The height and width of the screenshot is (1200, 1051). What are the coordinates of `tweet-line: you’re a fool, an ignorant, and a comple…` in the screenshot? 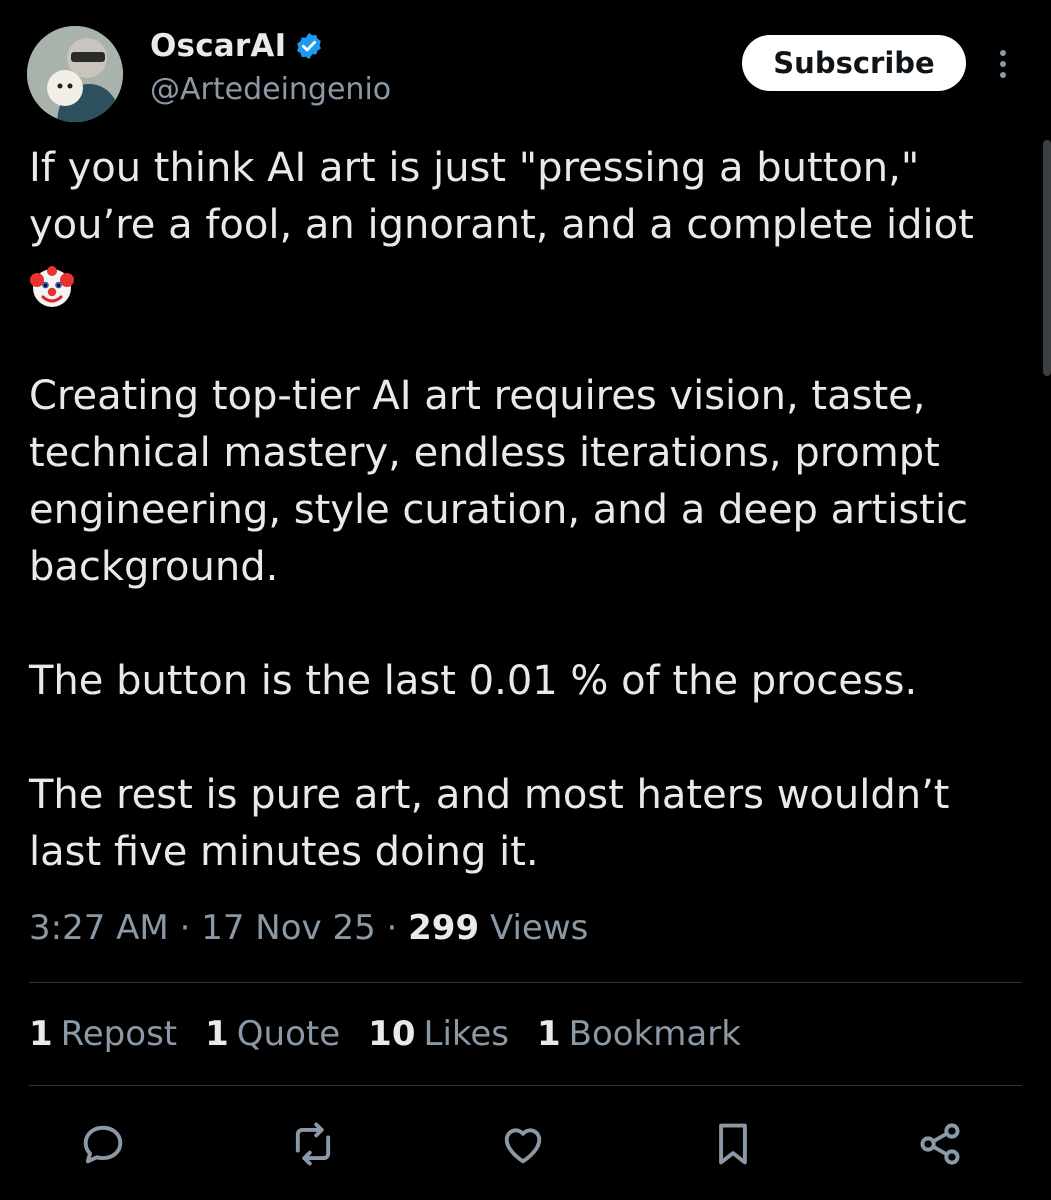 It's located at (501, 225).